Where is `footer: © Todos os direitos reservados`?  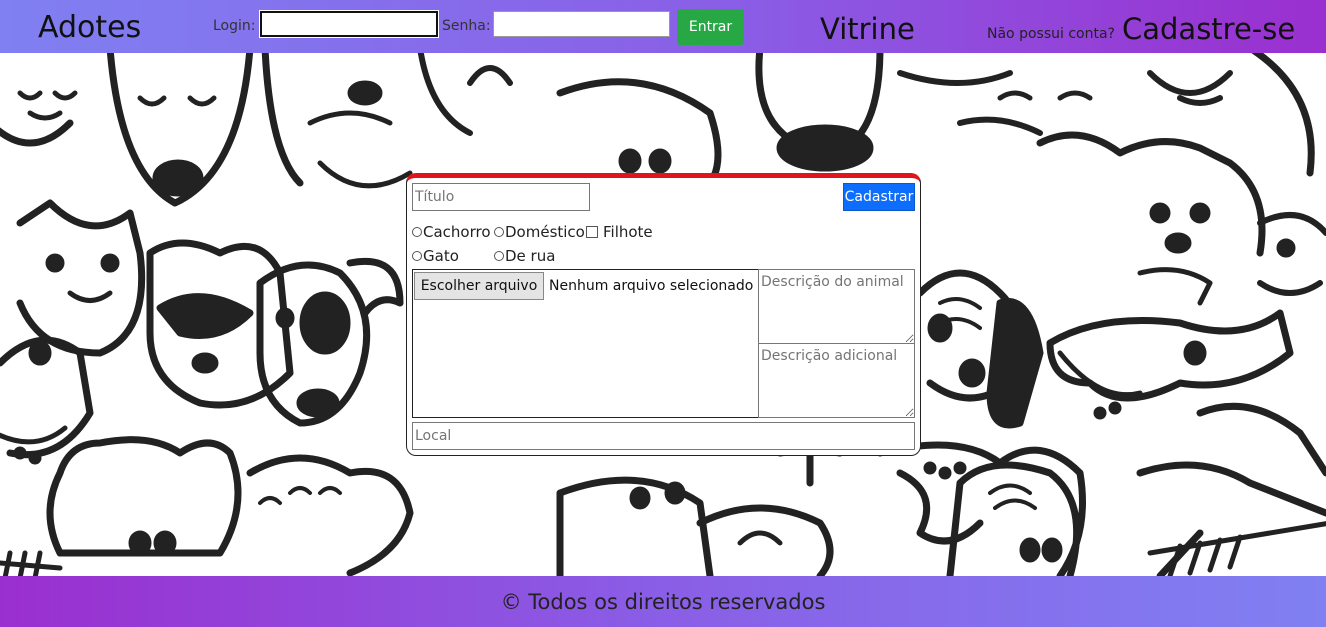 footer: © Todos os direitos reservados is located at coordinates (663, 601).